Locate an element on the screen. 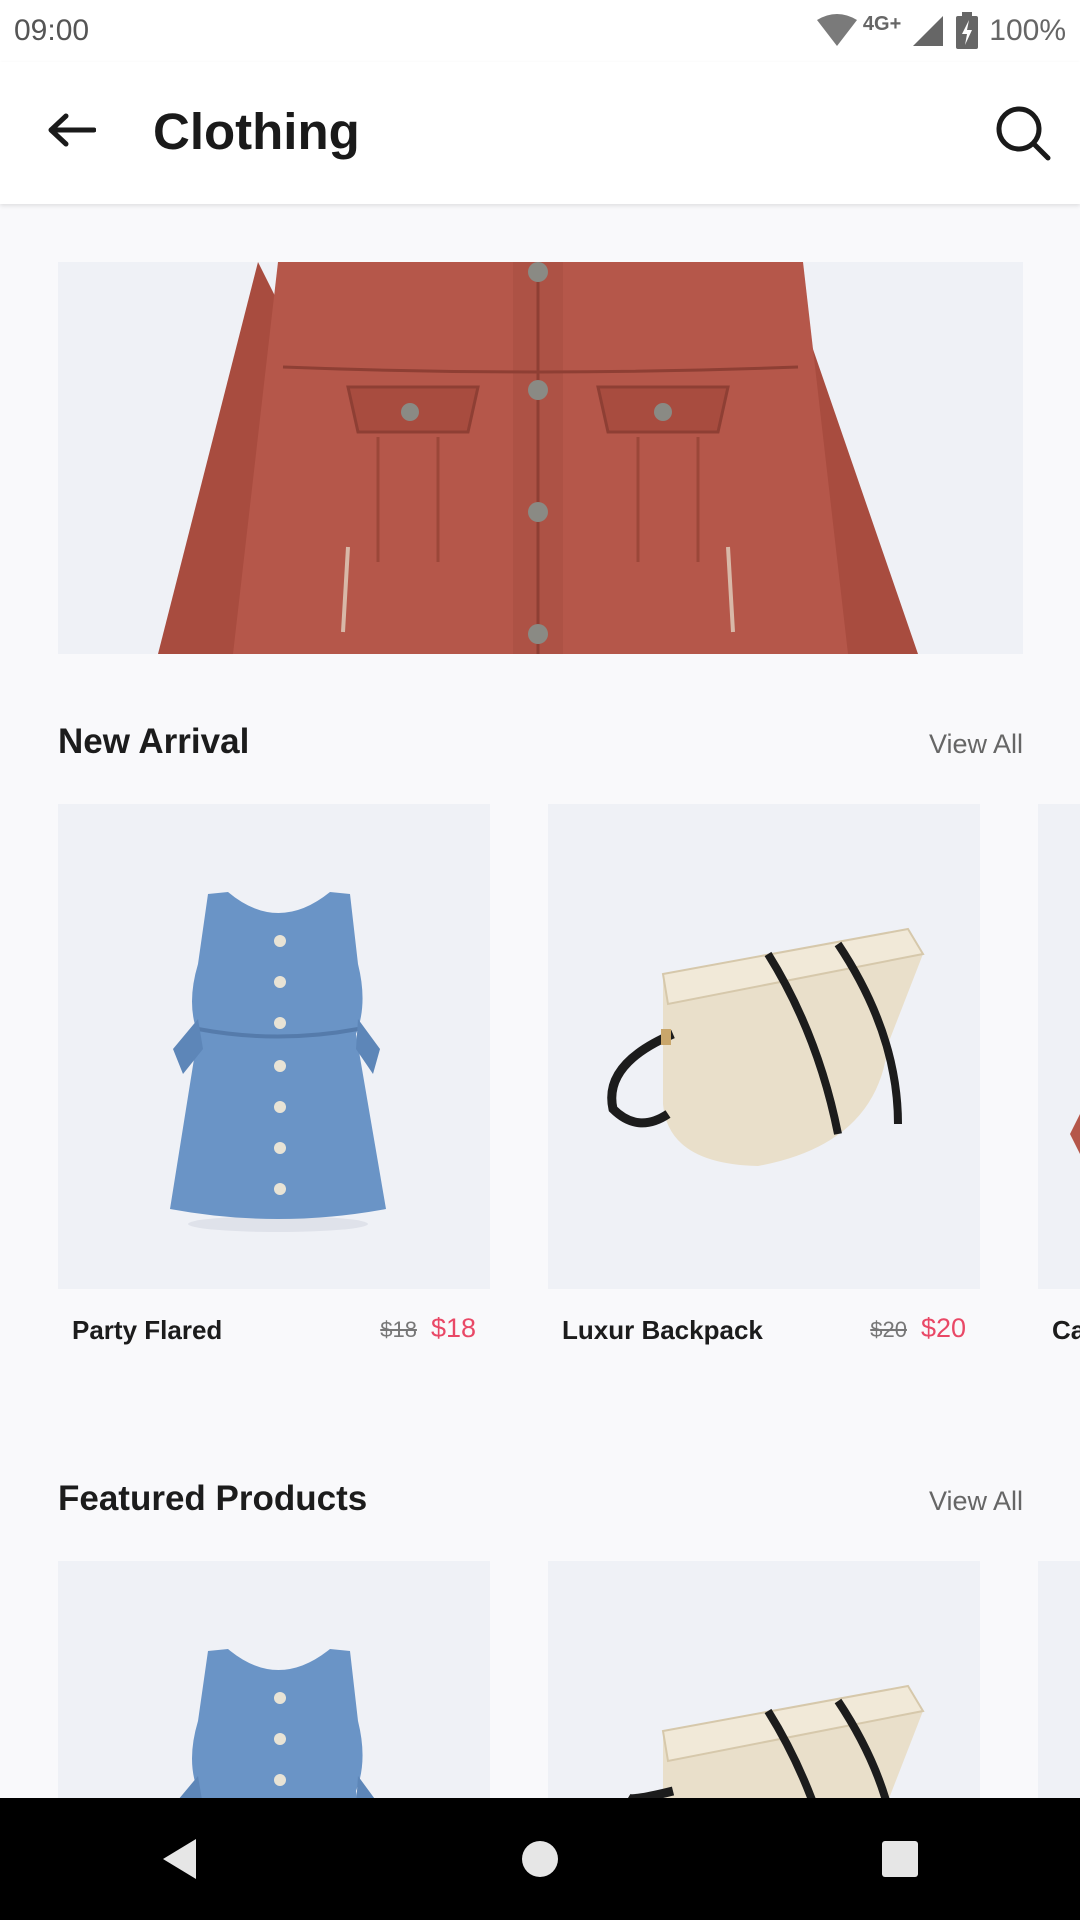 The image size is (1080, 1920). product-prices: $20 $20 is located at coordinates (918, 1328).